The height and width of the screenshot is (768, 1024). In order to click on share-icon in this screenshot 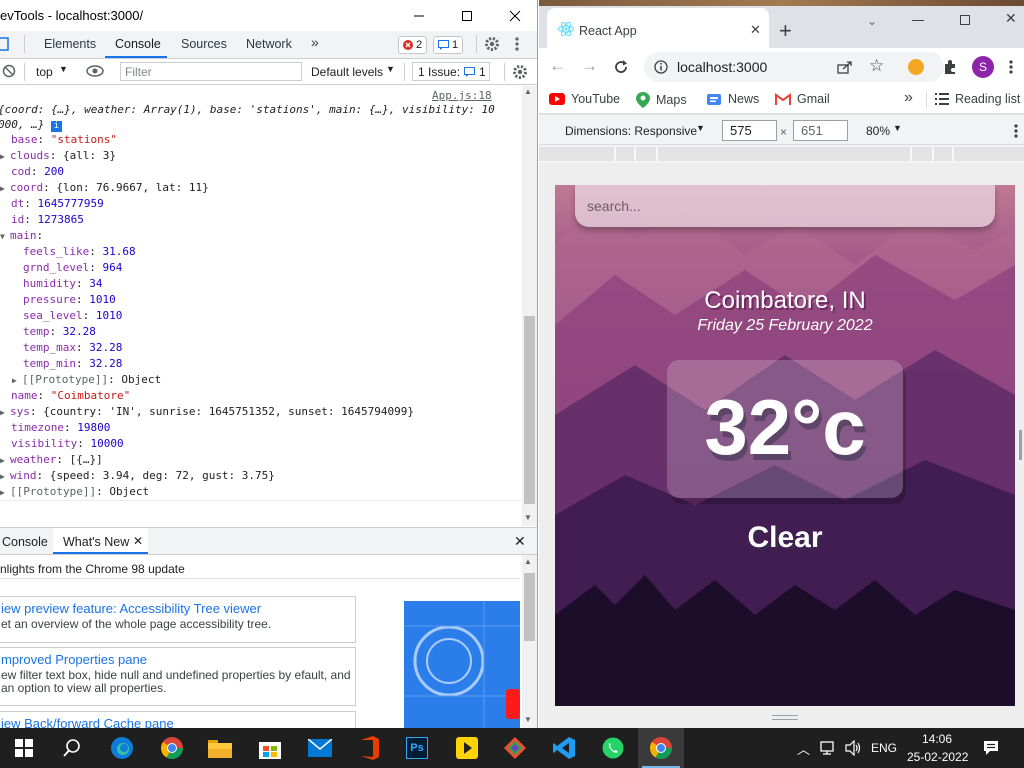, I will do `click(845, 67)`.